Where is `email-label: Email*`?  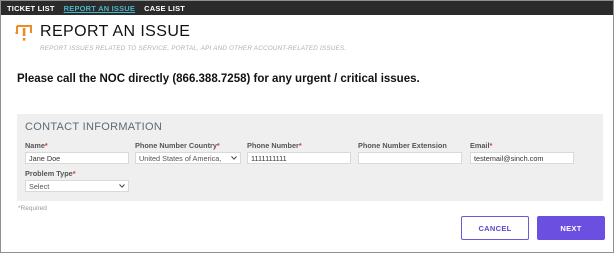
email-label: Email* is located at coordinates (481, 145).